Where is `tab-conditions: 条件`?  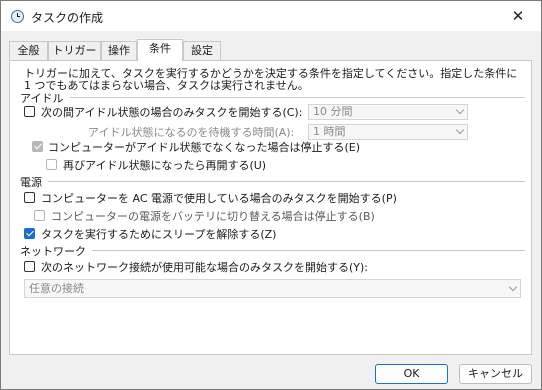
tab-conditions: 条件 is located at coordinates (160, 50).